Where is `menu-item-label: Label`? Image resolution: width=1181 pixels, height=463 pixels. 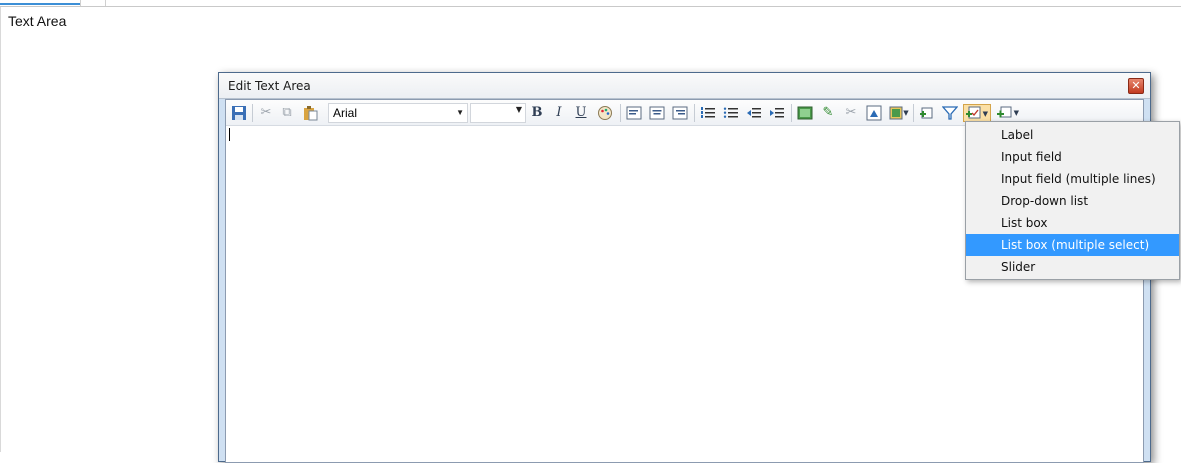 menu-item-label: Label is located at coordinates (1072, 135).